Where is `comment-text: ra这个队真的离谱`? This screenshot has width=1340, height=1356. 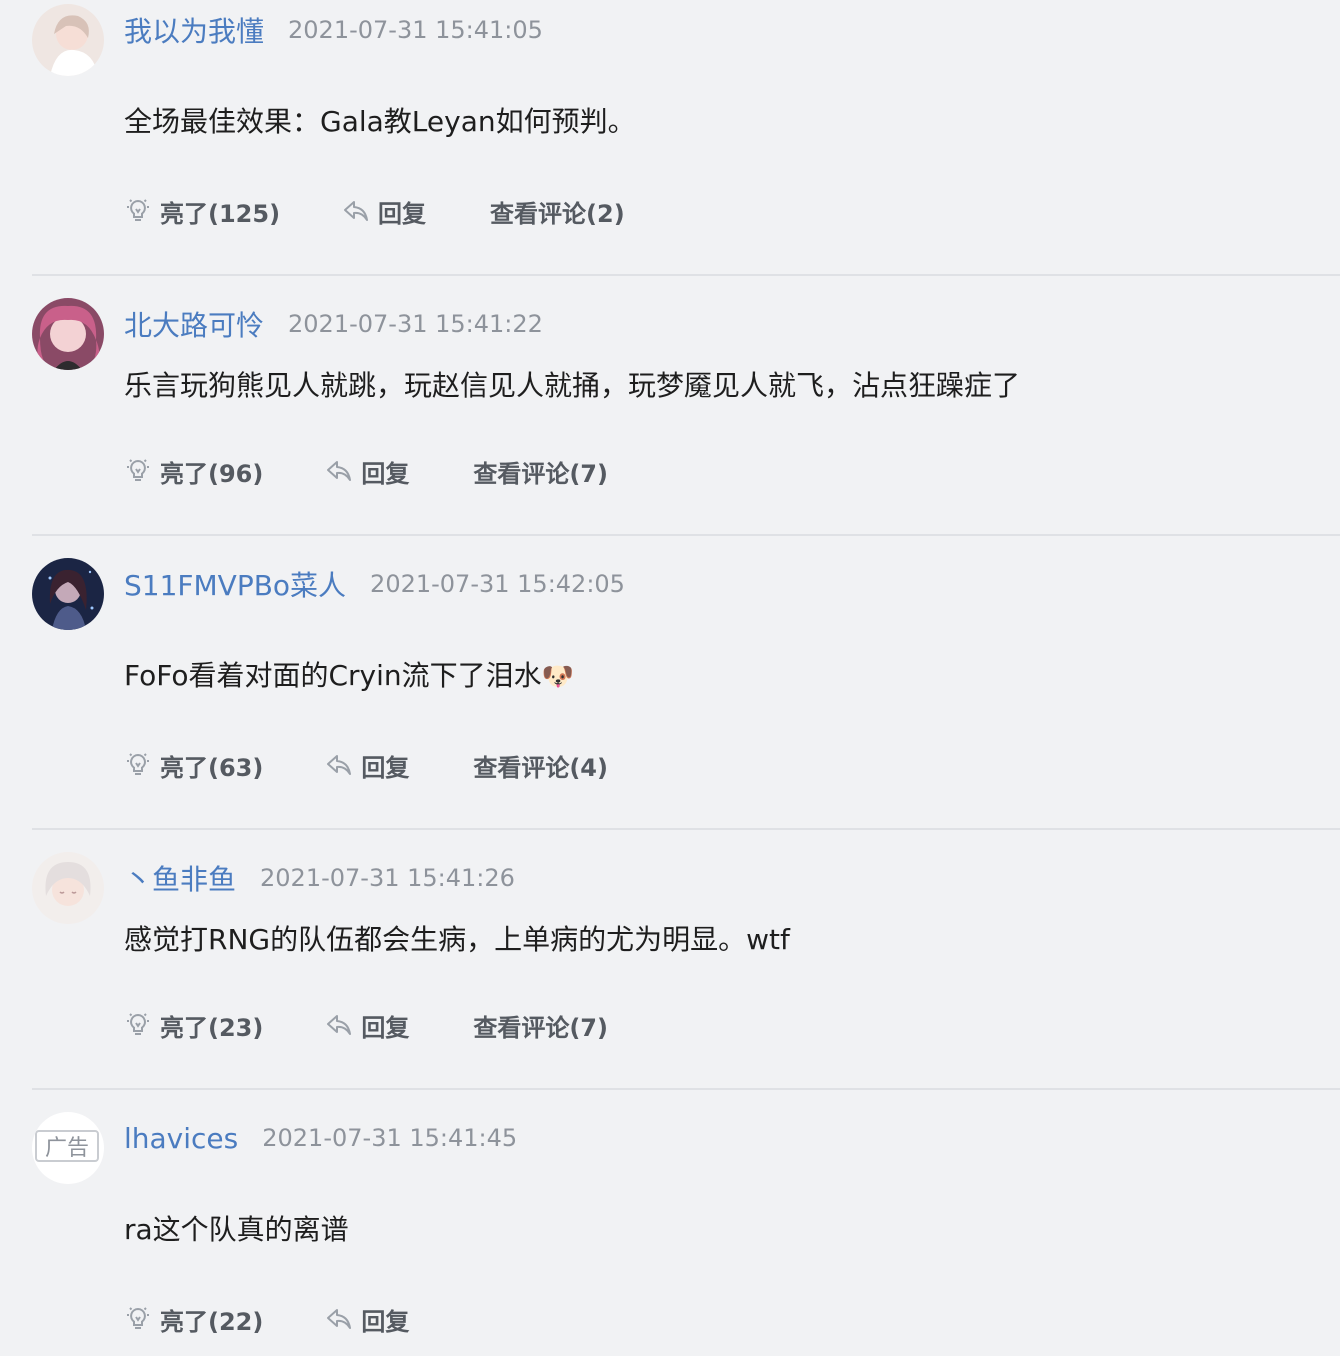
comment-text: ra这个队真的离谱 is located at coordinates (236, 1229).